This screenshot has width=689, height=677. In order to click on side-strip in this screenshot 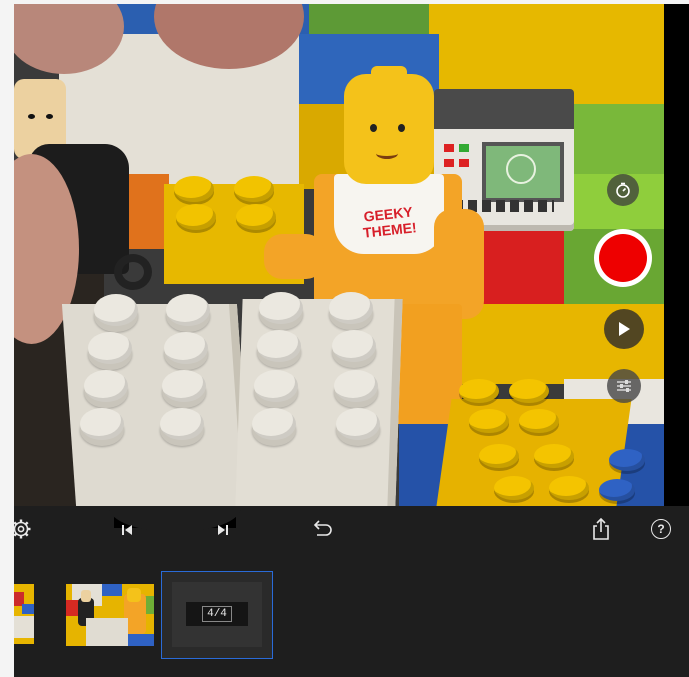, I will do `click(676, 255)`.